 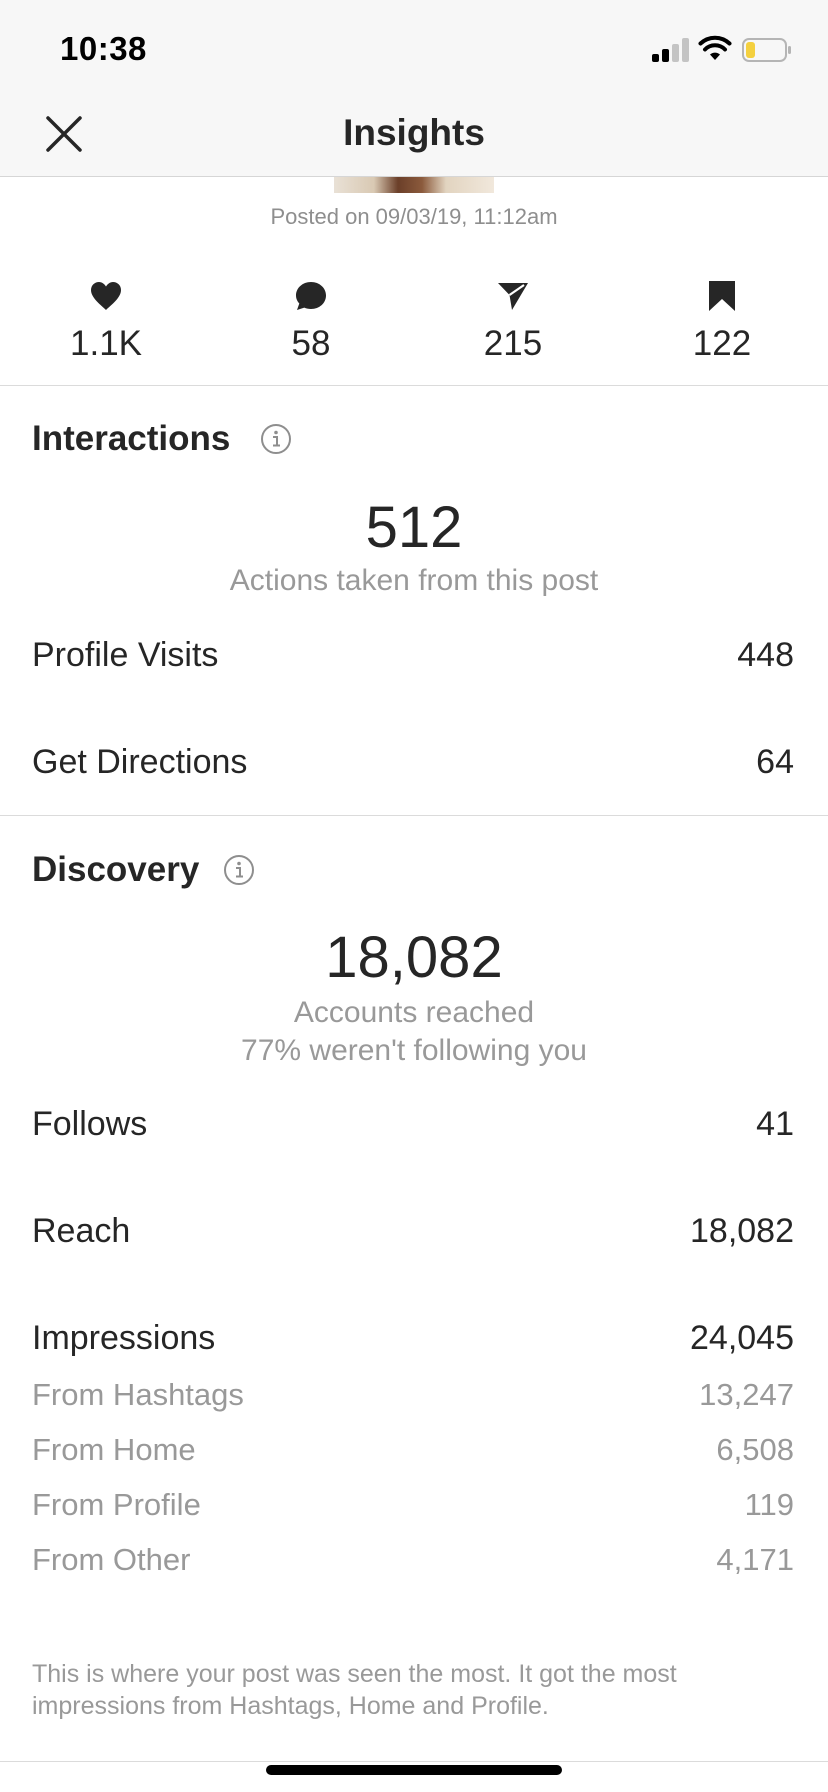 I want to click on post-date: Posted on 09/03/19, 11:12am, so click(x=414, y=216).